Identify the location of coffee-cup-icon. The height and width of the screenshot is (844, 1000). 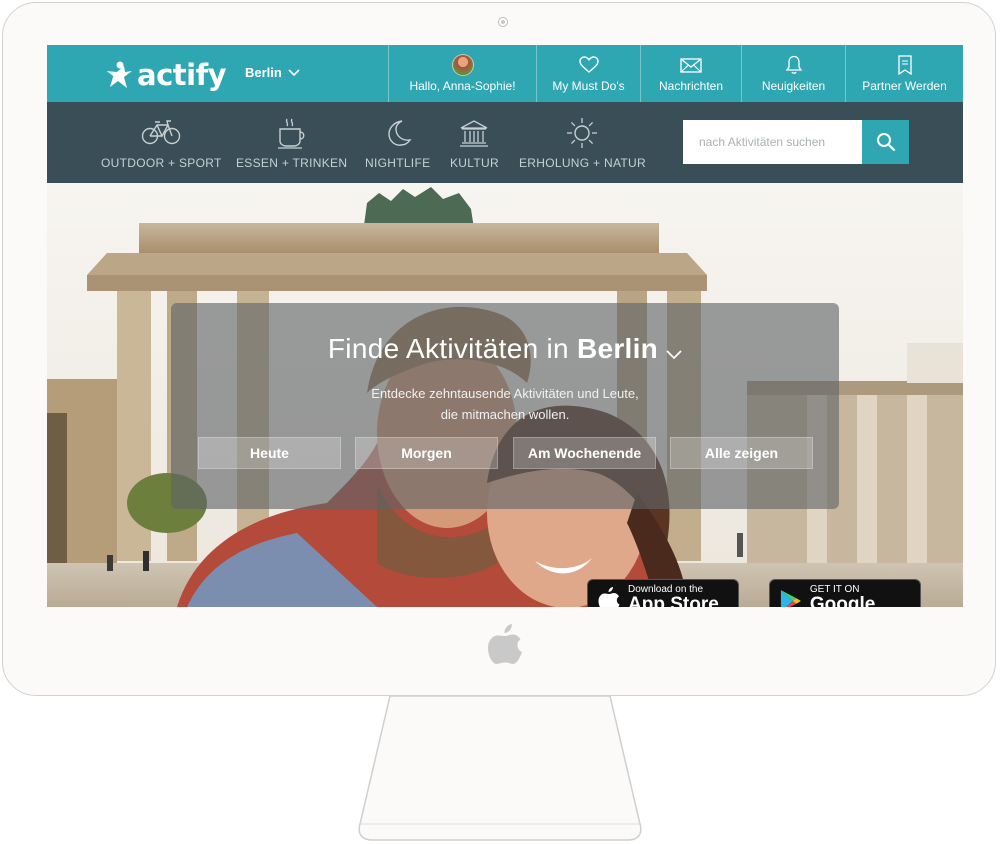
(291, 133).